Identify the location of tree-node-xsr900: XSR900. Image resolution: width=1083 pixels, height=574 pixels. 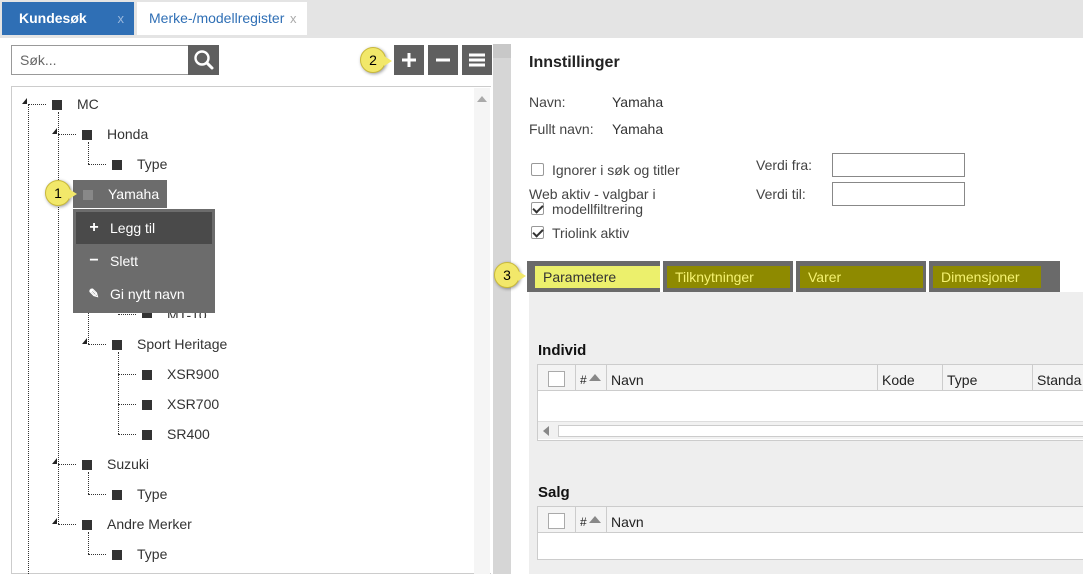
(180, 374).